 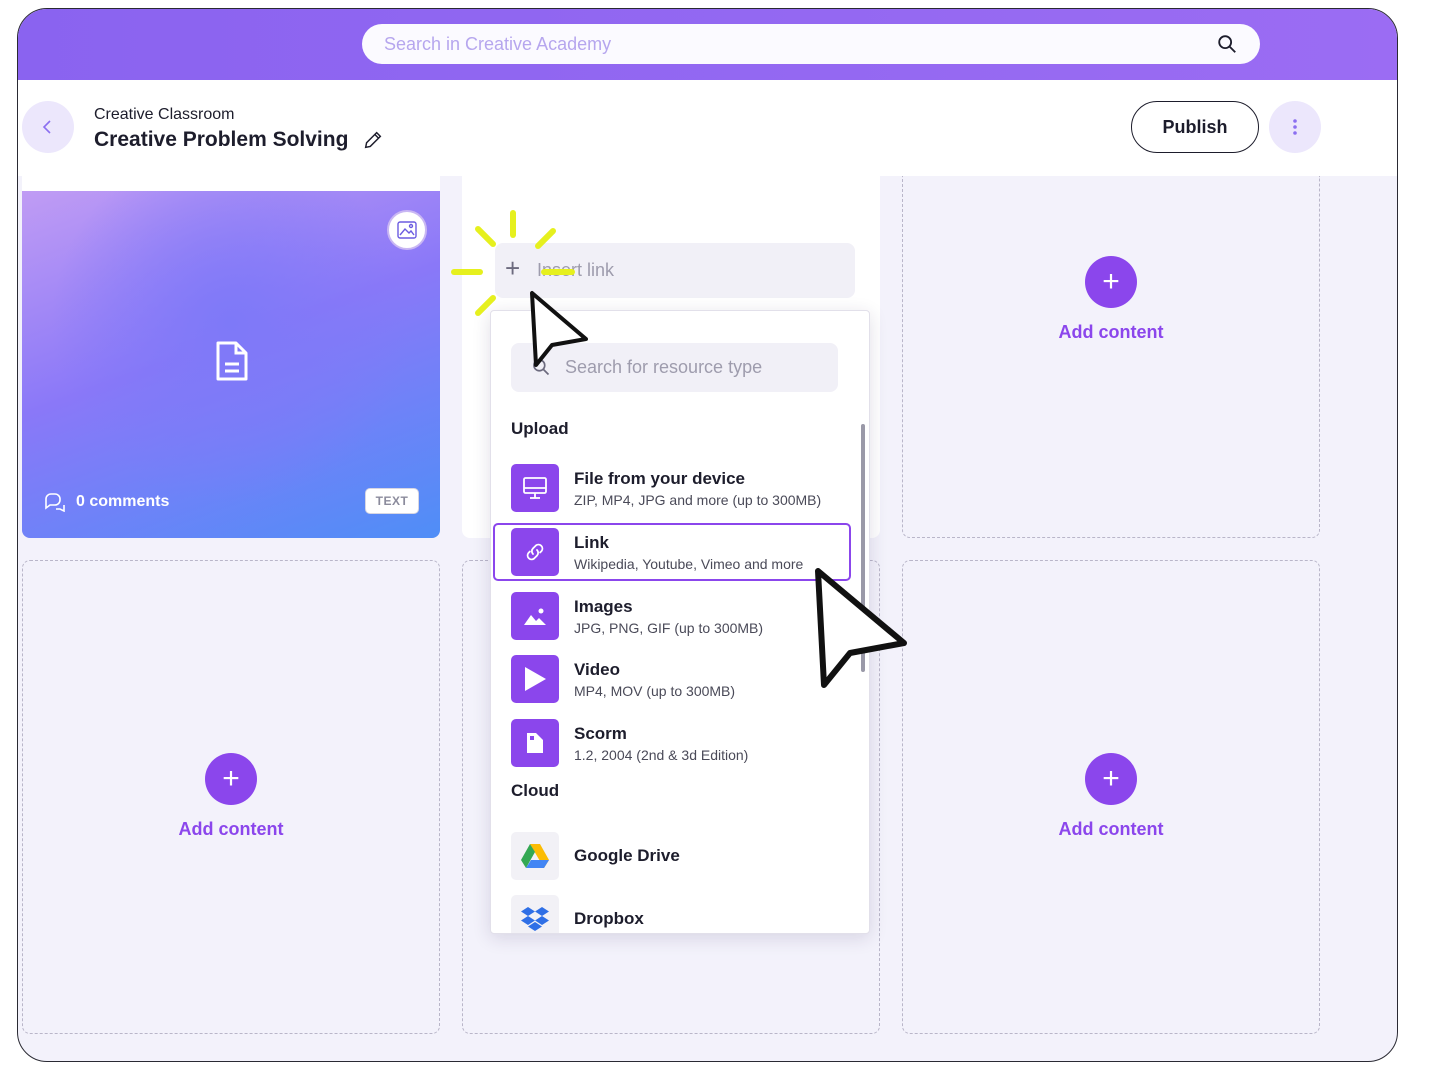 I want to click on option-scorm: Scorm 1.2, 2004 (2nd & 3d Edition), so click(x=676, y=743).